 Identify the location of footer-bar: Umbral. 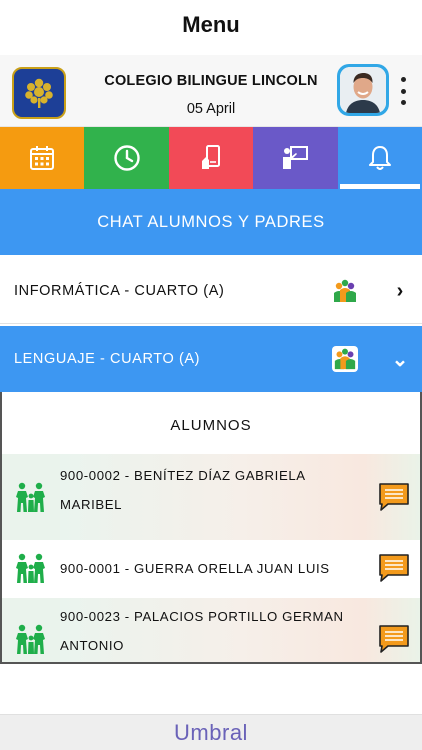
(211, 732).